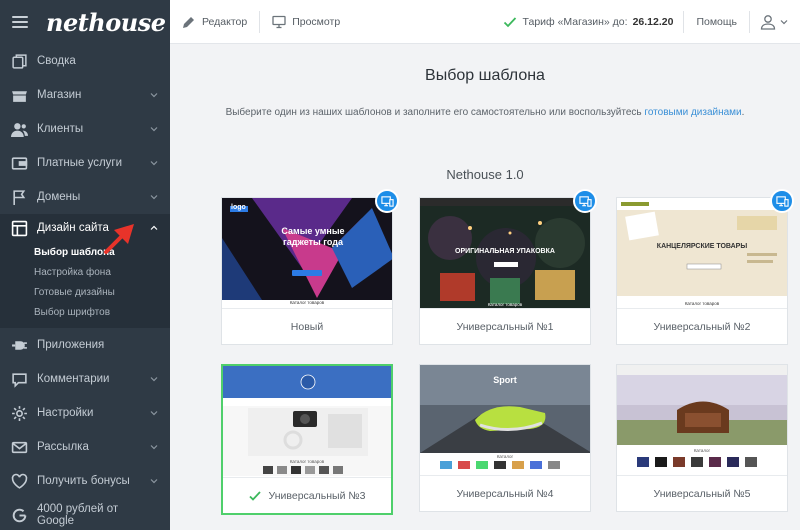 This screenshot has height=530, width=800. What do you see at coordinates (19, 129) in the screenshot?
I see `users-icon` at bounding box center [19, 129].